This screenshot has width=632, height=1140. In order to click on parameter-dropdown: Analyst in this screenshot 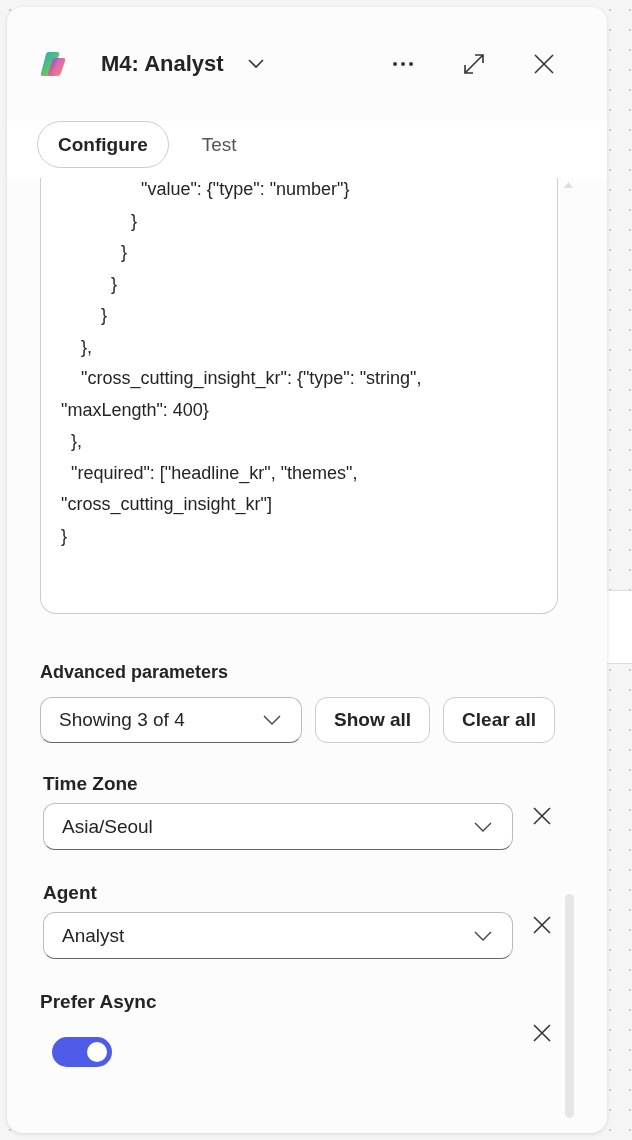, I will do `click(278, 935)`.